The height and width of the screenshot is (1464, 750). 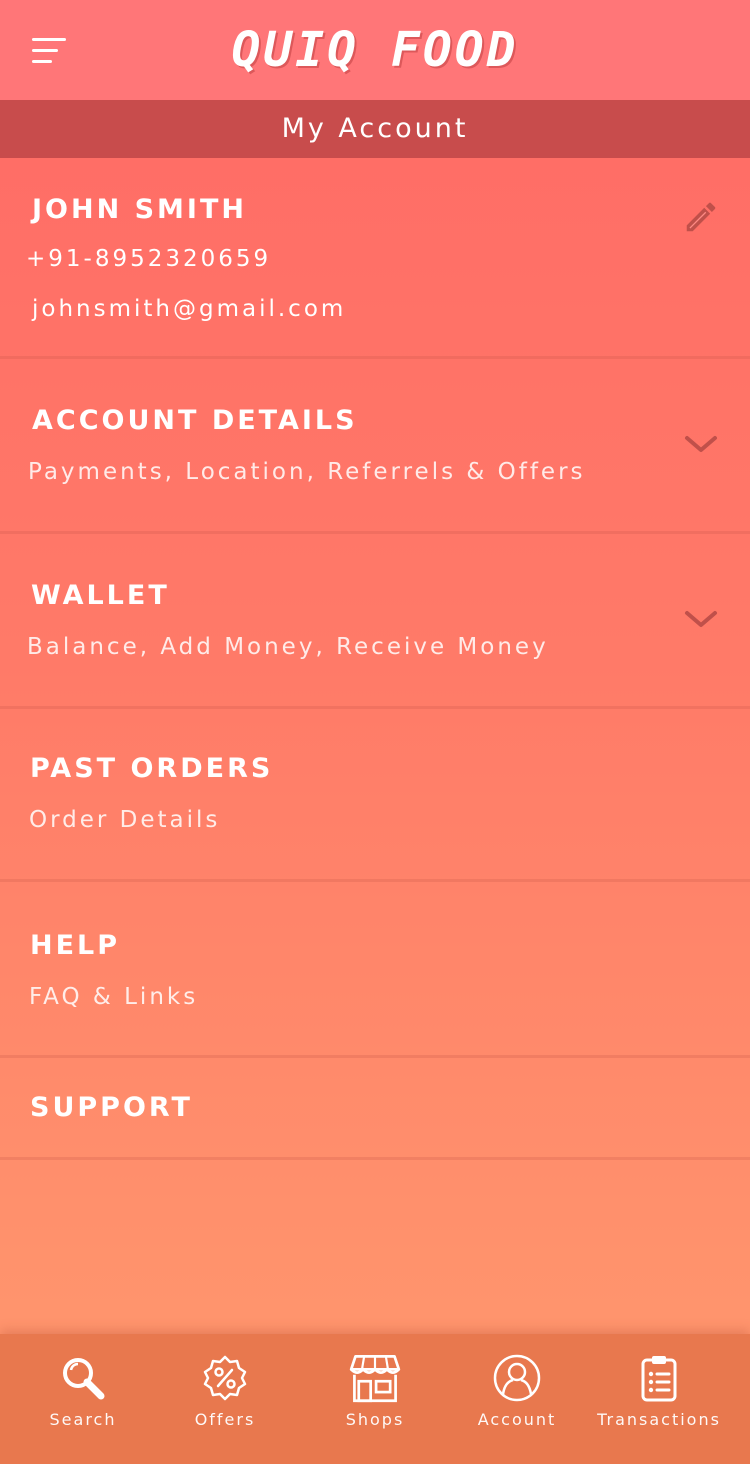 I want to click on section-title: PAST ORDERS, so click(x=152, y=768).